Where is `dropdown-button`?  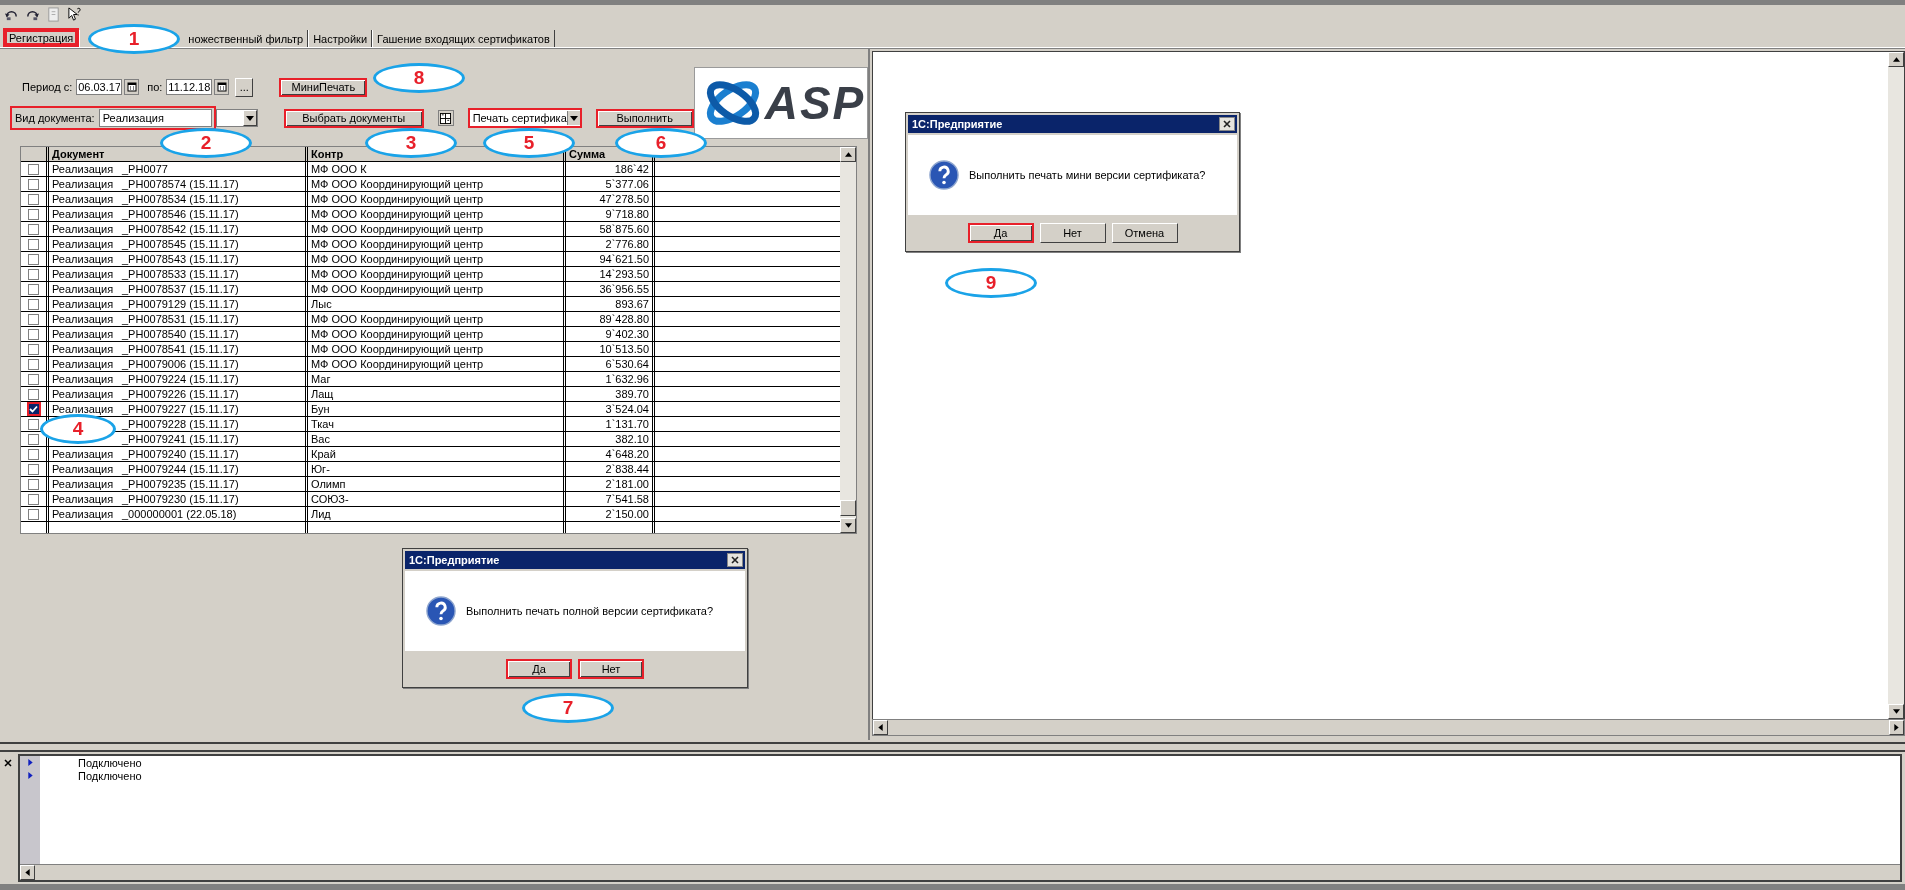 dropdown-button is located at coordinates (236, 118).